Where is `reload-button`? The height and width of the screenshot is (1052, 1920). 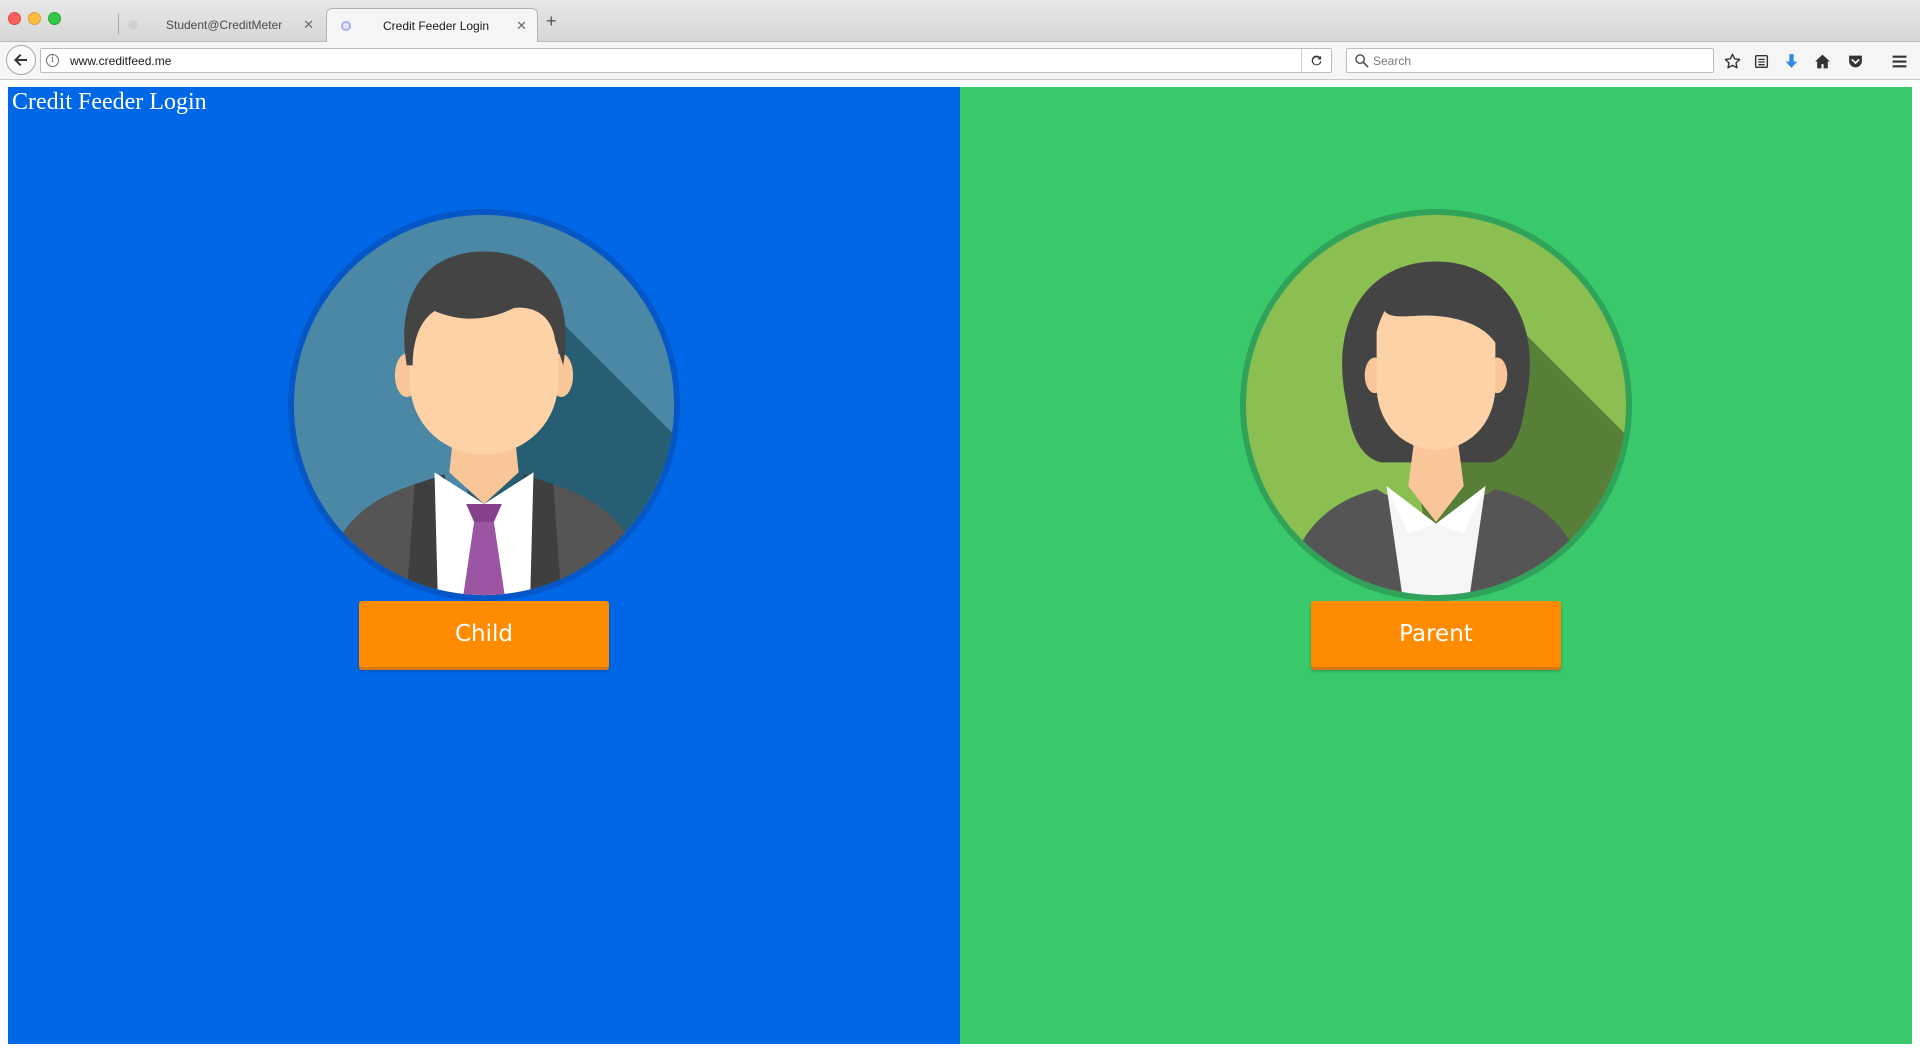
reload-button is located at coordinates (1316, 60).